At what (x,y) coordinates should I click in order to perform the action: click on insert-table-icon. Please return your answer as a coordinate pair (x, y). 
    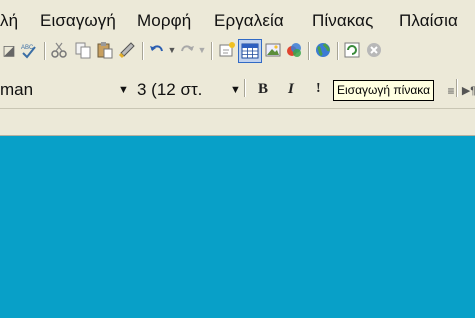
    Looking at the image, I should click on (250, 51).